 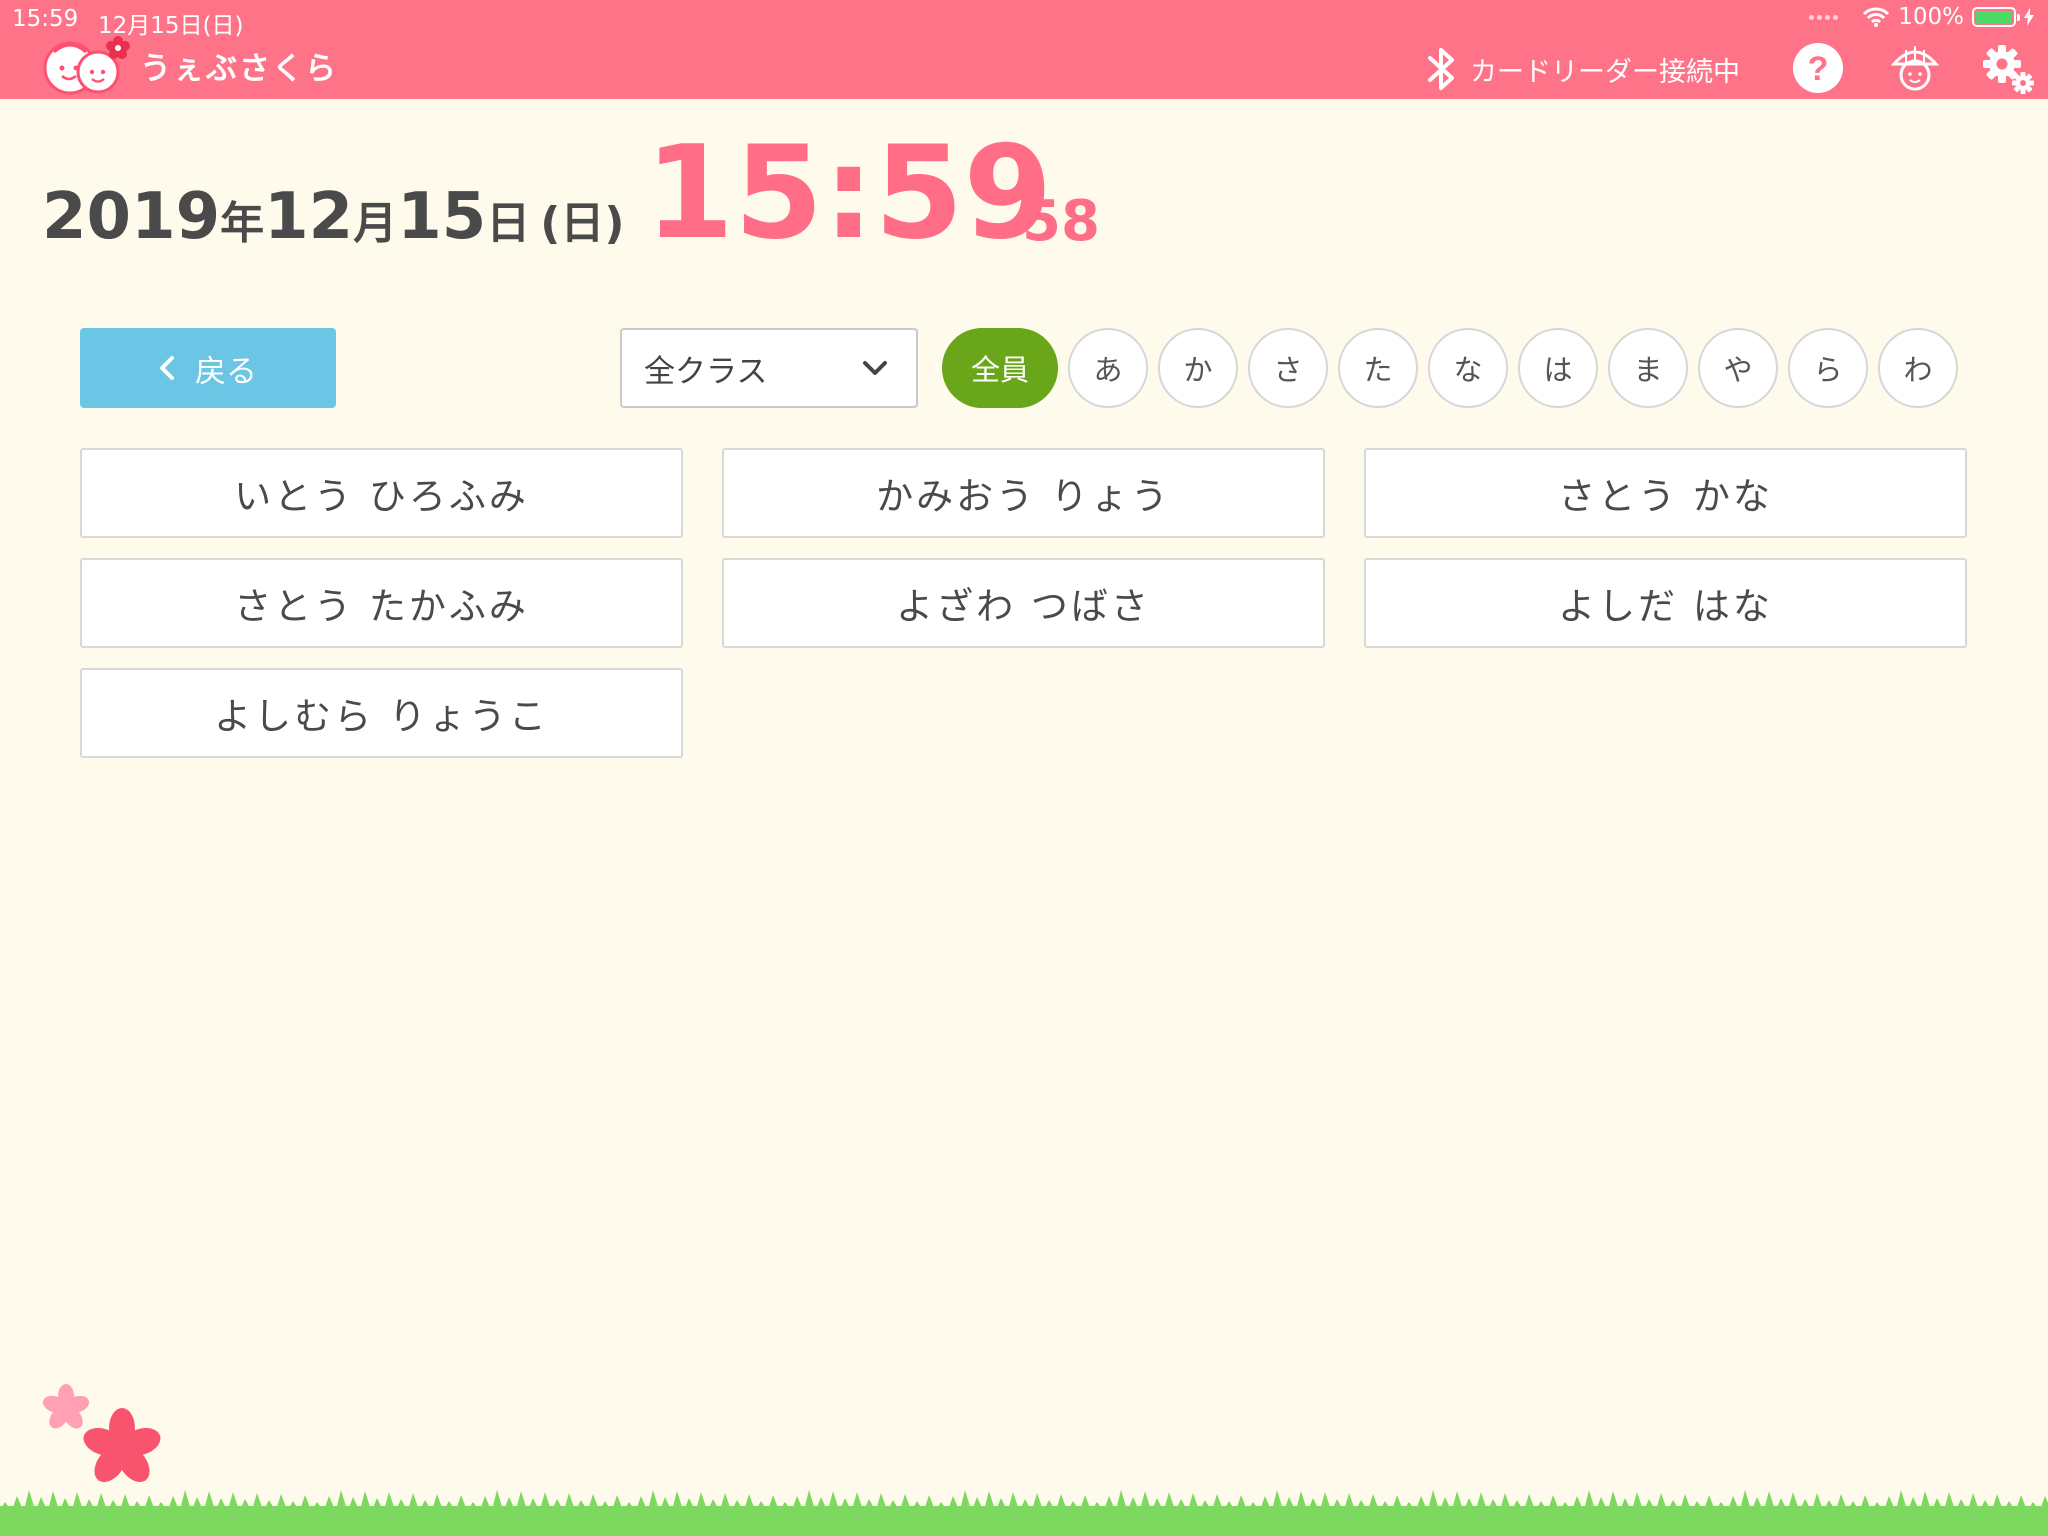 I want to click on app-name: うぇぶさくら, so click(x=239, y=68).